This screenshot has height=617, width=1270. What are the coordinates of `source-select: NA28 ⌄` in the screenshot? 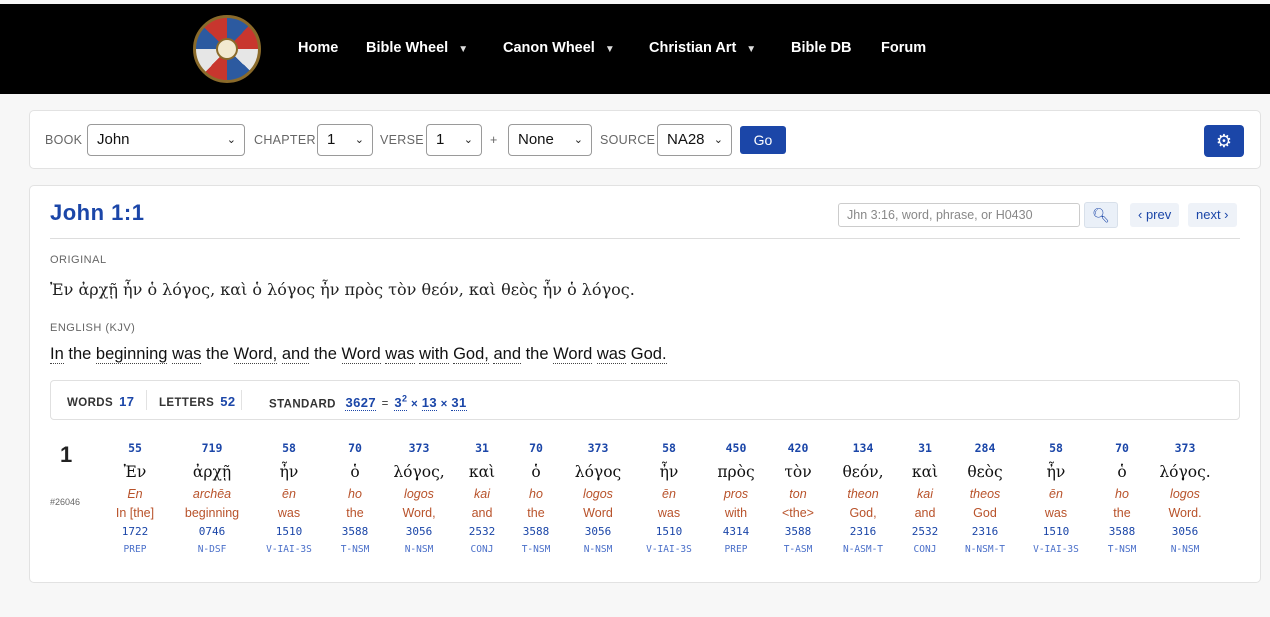 It's located at (694, 140).